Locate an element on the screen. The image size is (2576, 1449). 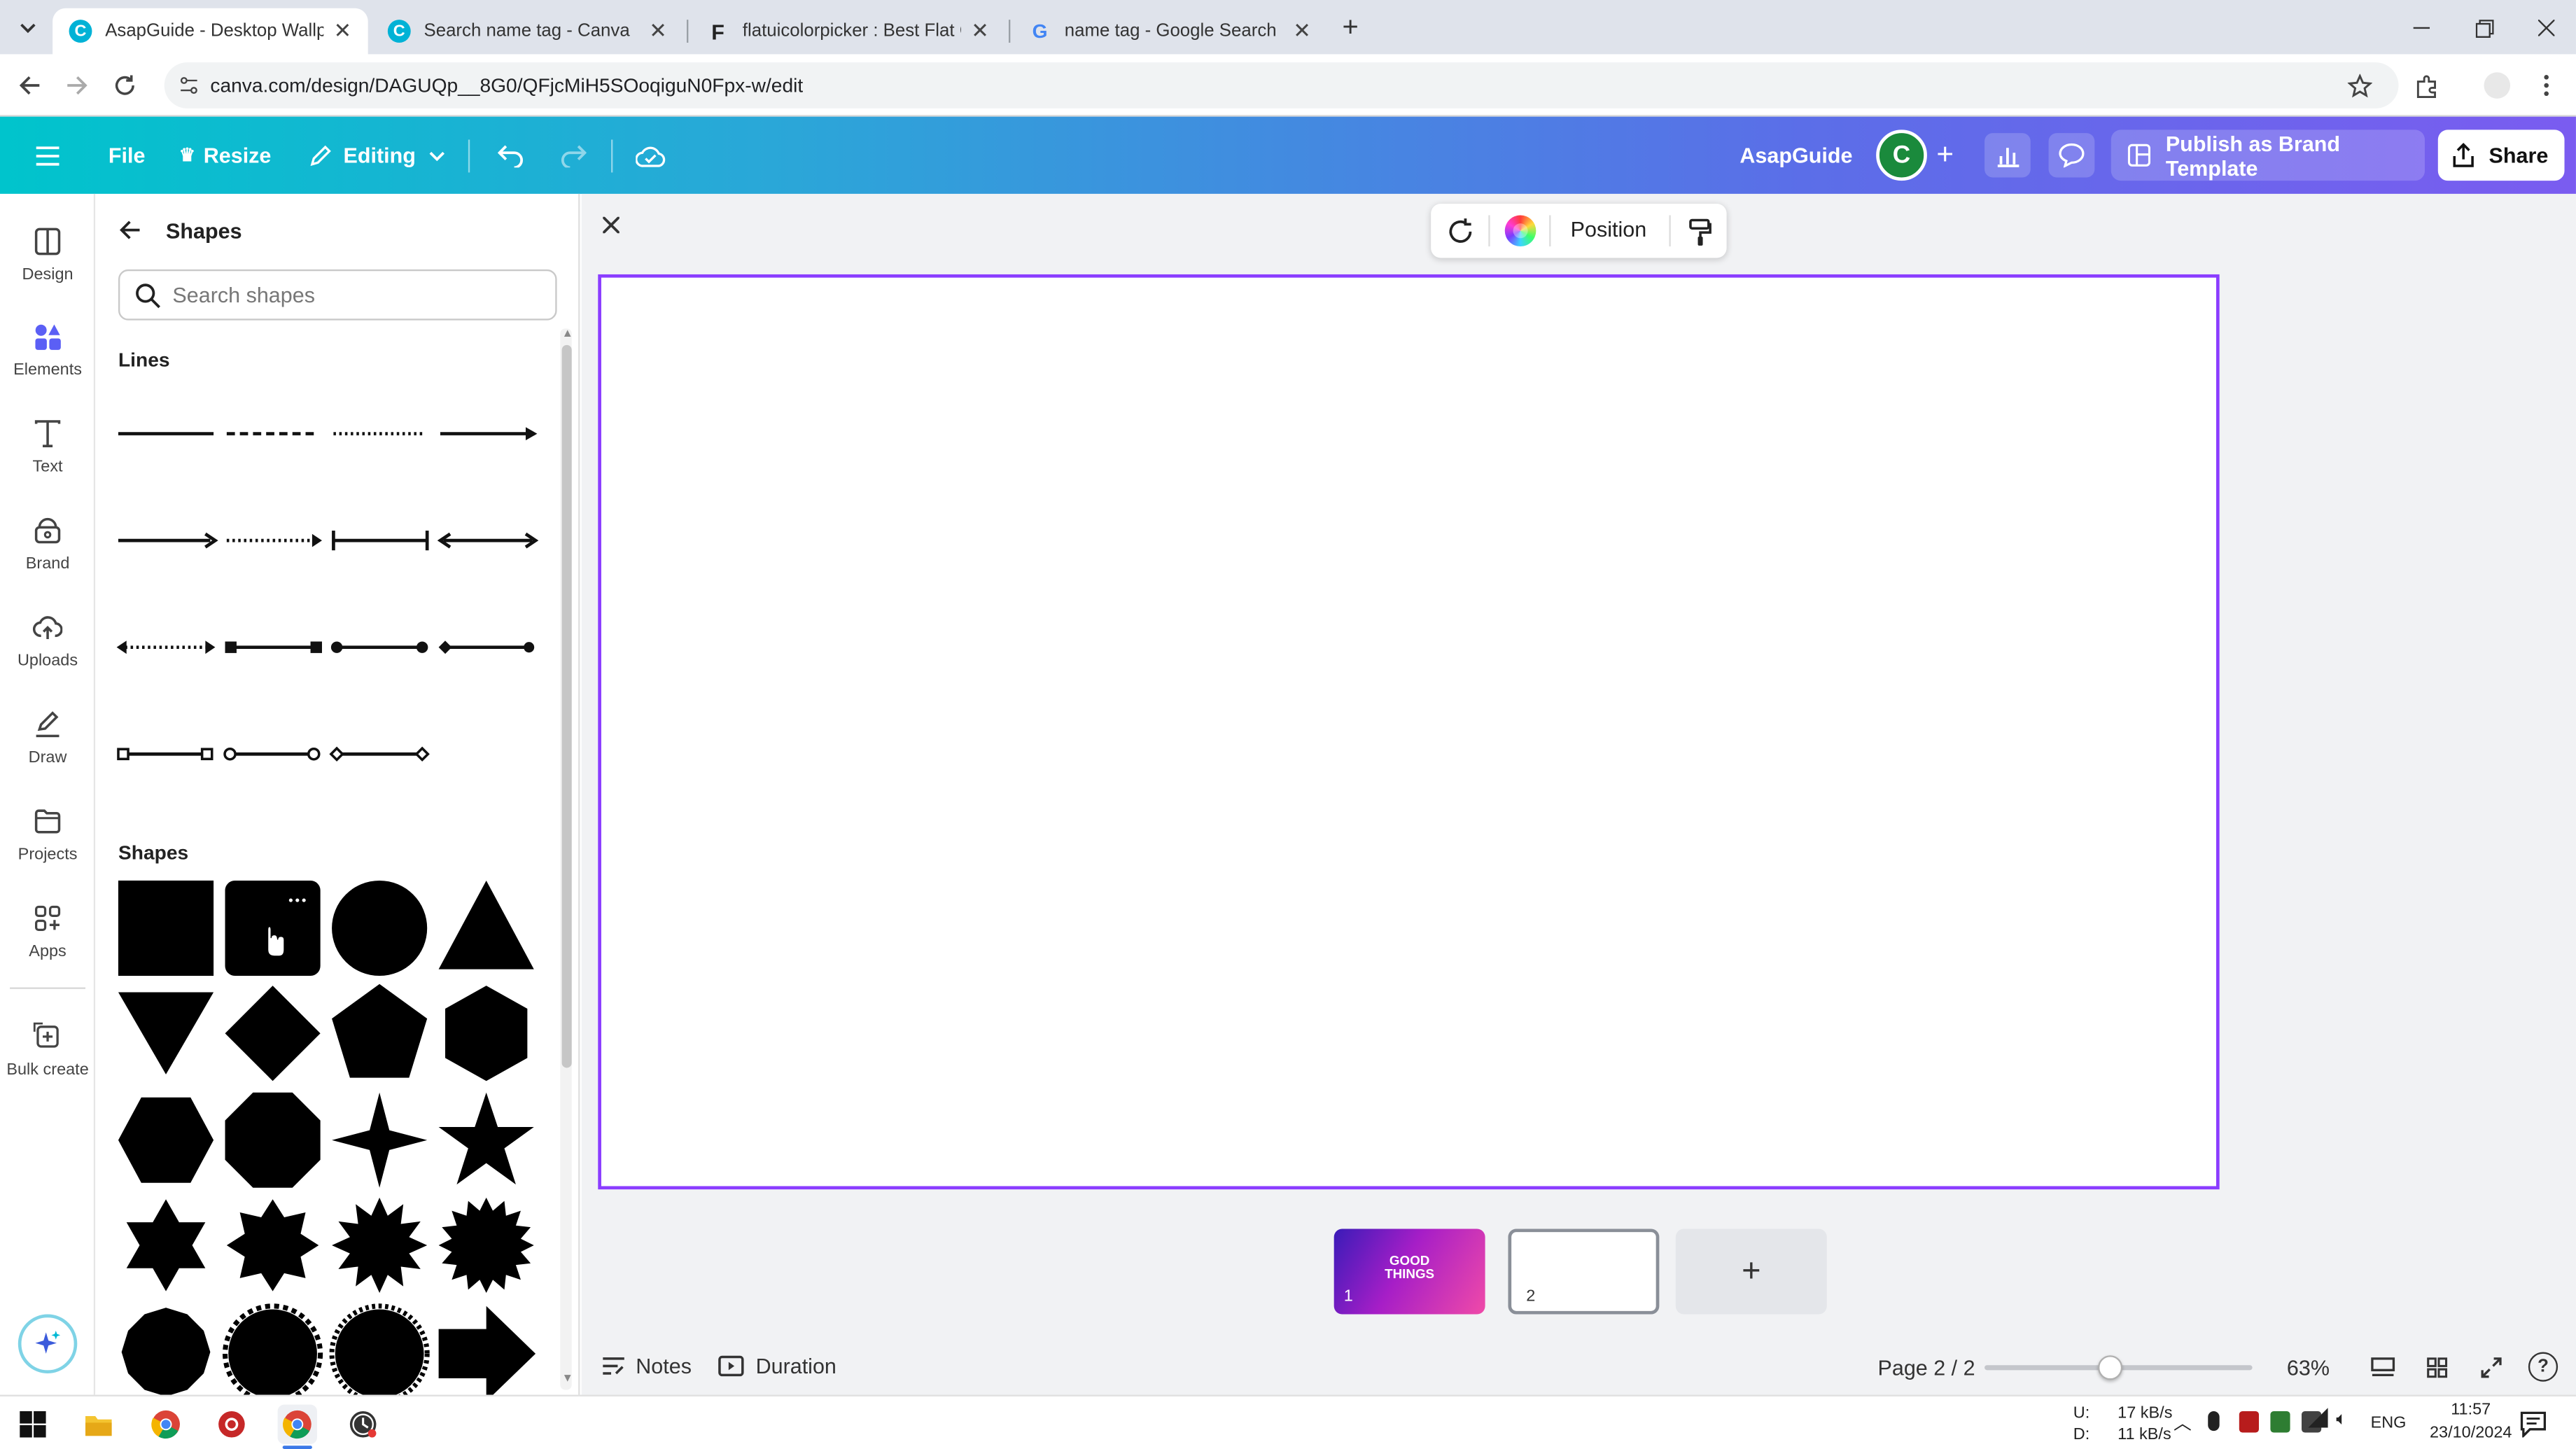
close-window-button is located at coordinates (2545, 28).